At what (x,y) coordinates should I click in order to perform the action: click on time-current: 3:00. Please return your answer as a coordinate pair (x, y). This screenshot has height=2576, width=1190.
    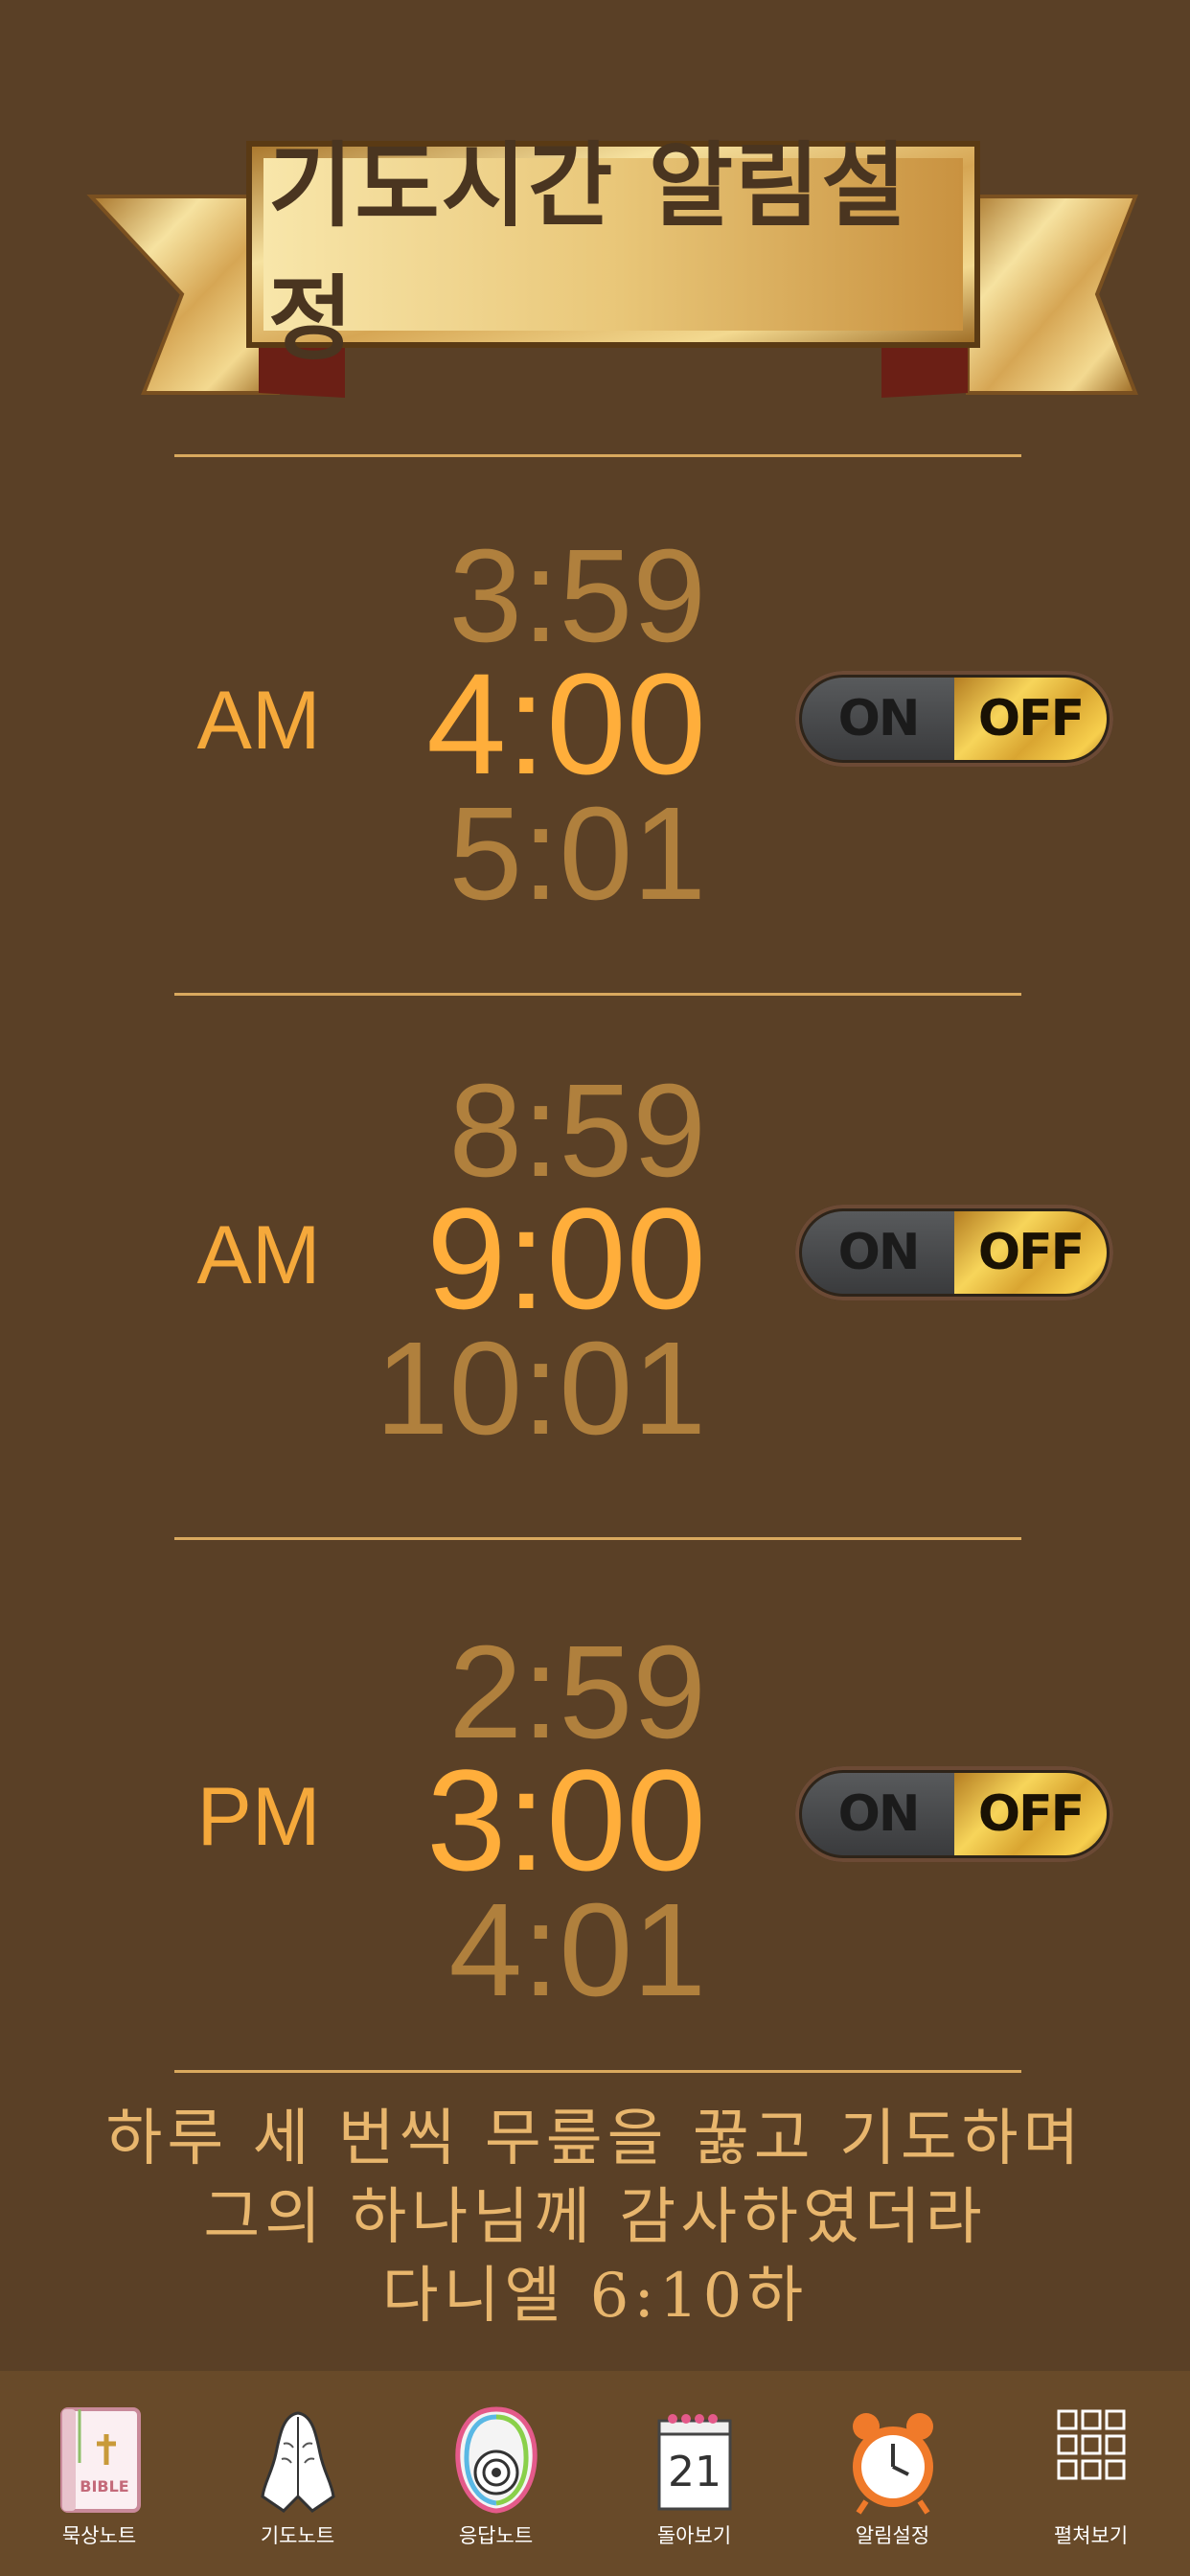
    Looking at the image, I should click on (566, 1820).